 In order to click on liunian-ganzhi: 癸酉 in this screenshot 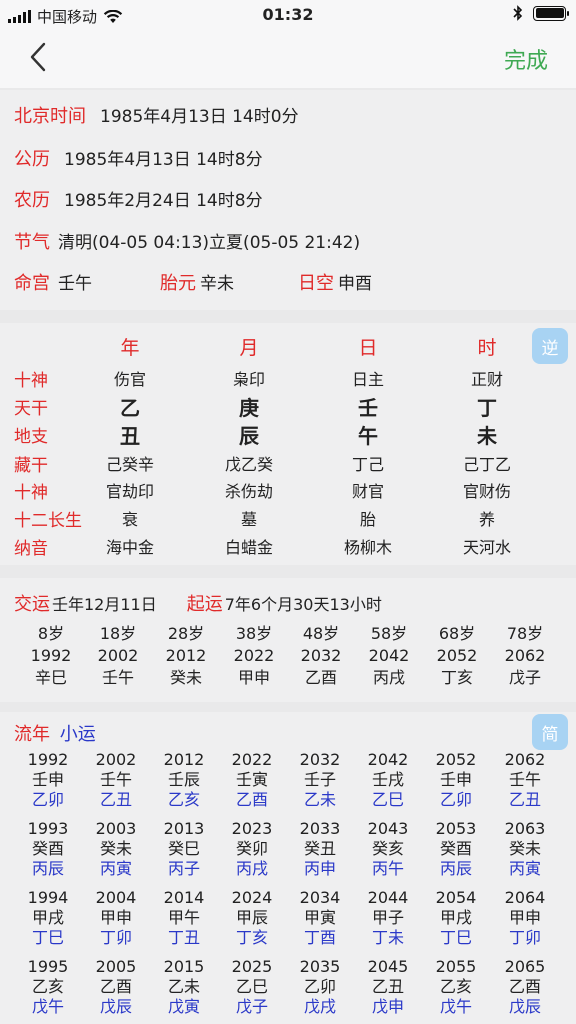, I will do `click(47, 848)`.